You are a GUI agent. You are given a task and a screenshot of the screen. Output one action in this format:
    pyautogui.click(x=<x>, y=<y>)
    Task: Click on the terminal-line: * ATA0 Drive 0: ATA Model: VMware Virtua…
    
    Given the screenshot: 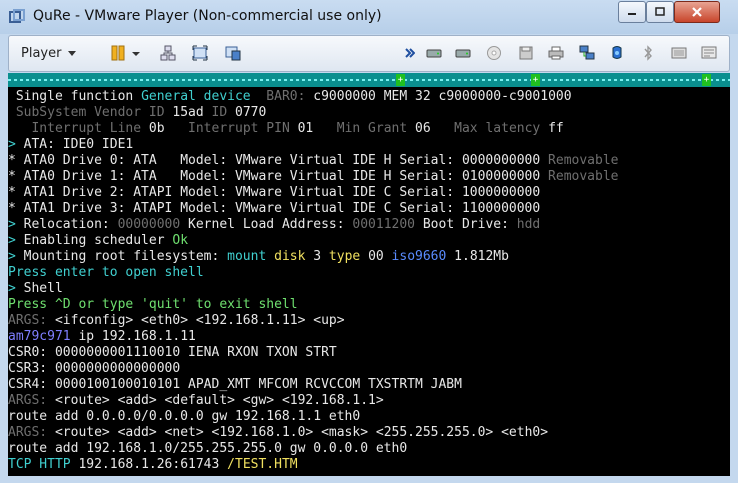 What is the action you would take?
    pyautogui.click(x=369, y=161)
    